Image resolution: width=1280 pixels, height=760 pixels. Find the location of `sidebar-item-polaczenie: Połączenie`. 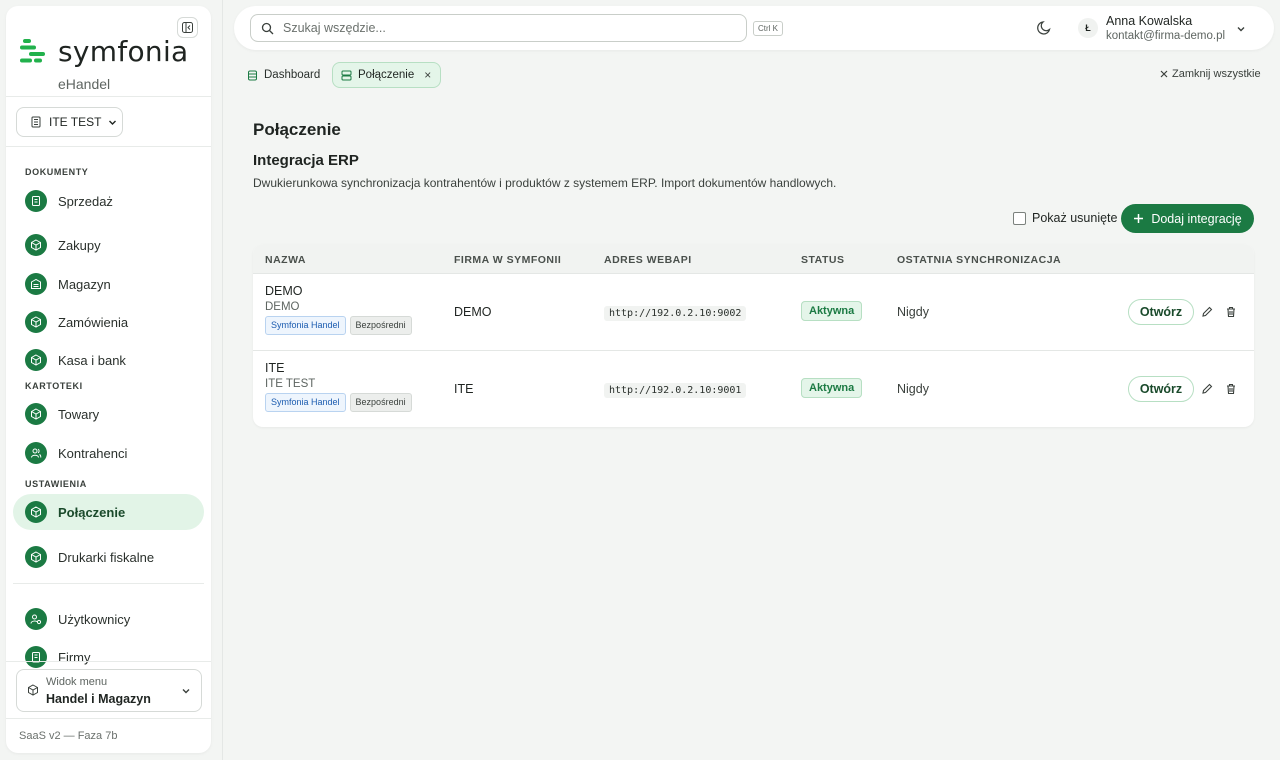

sidebar-item-polaczenie: Połączenie is located at coordinates (108, 512).